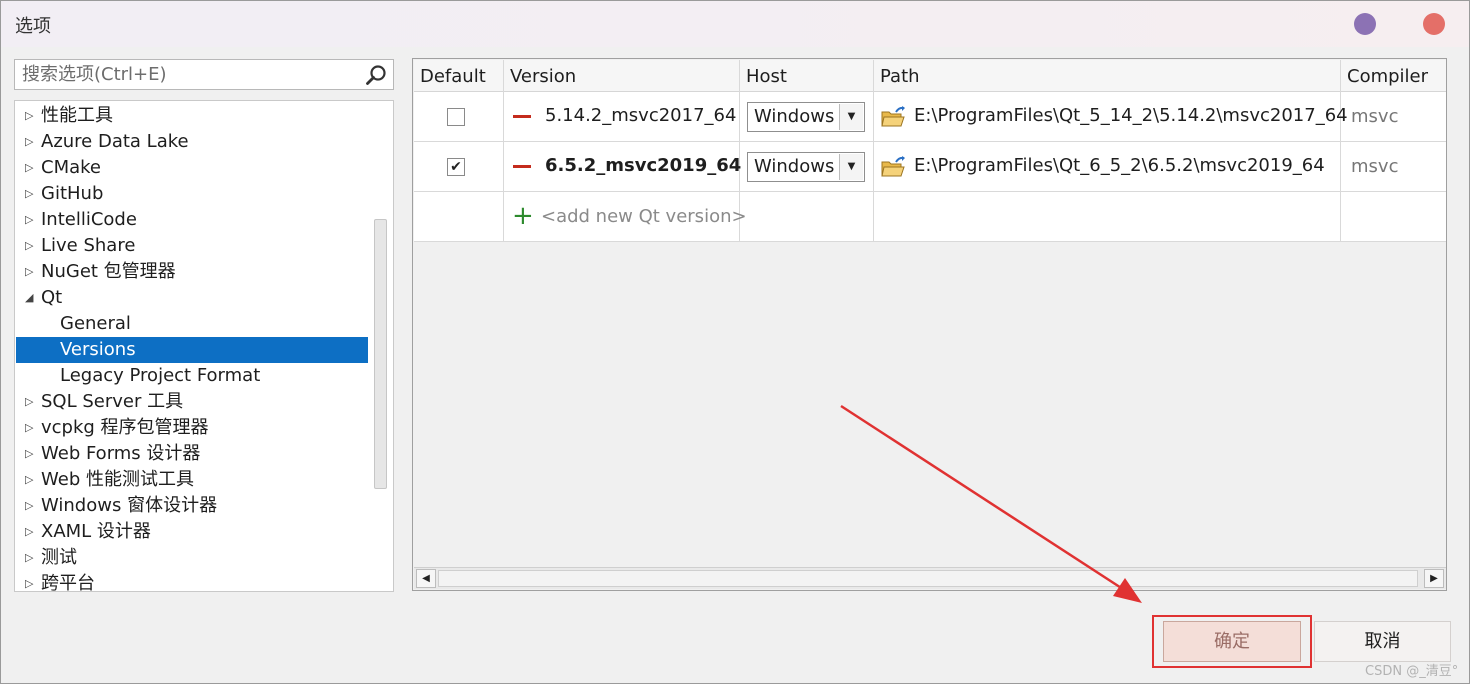 The image size is (1470, 684). Describe the element at coordinates (185, 74) in the screenshot. I see `search-input` at that location.